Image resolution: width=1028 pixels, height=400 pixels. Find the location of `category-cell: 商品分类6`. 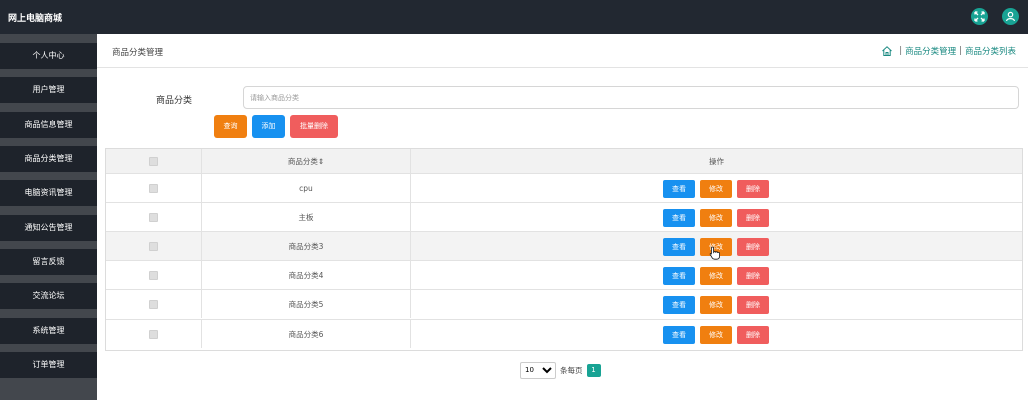

category-cell: 商品分类6 is located at coordinates (306, 334).